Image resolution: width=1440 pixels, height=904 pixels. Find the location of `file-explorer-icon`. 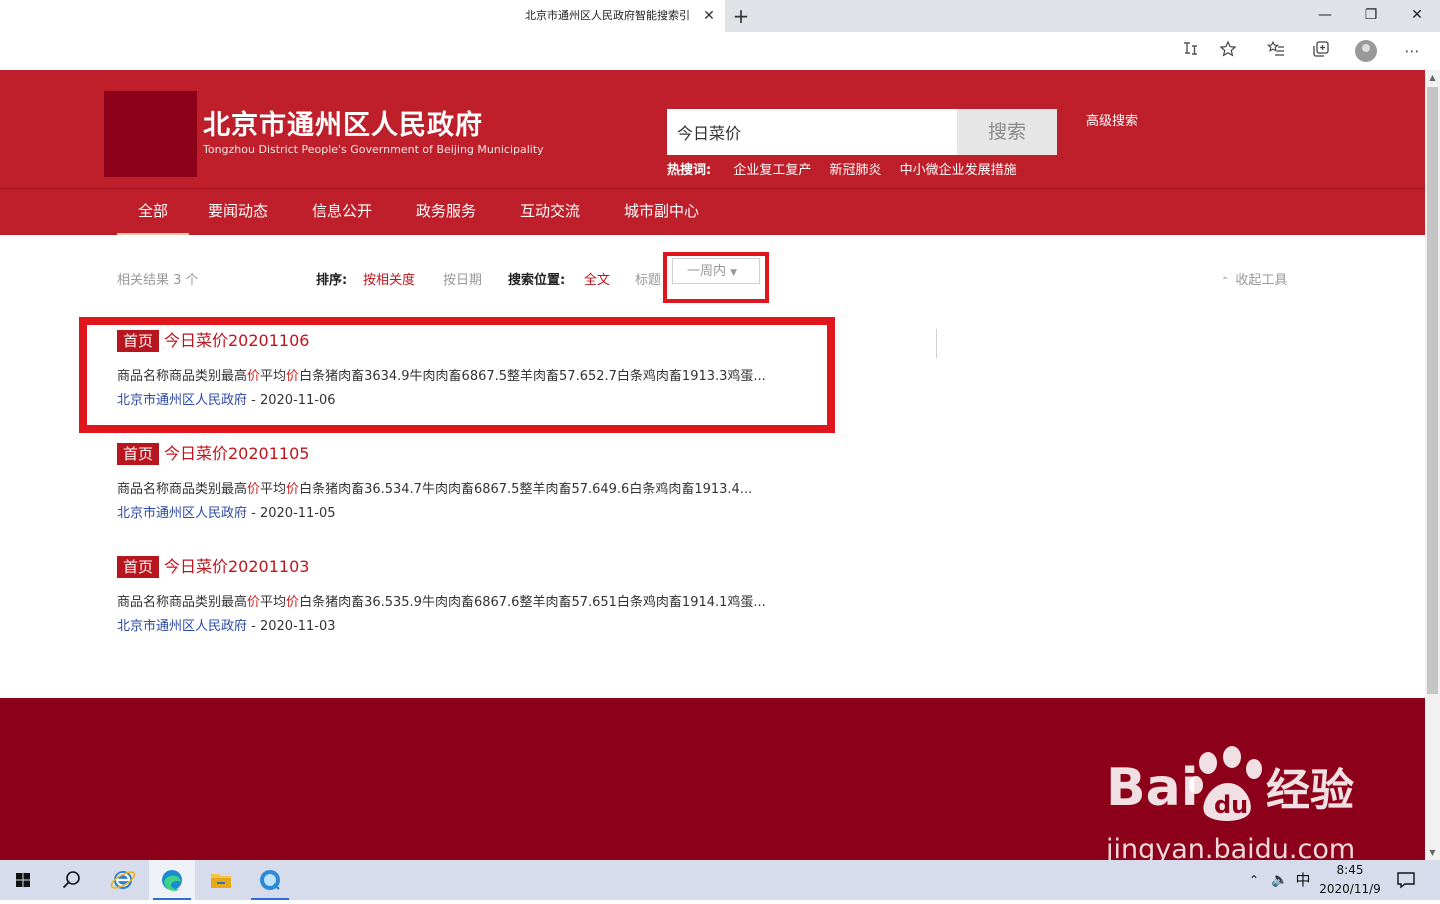

file-explorer-icon is located at coordinates (221, 880).